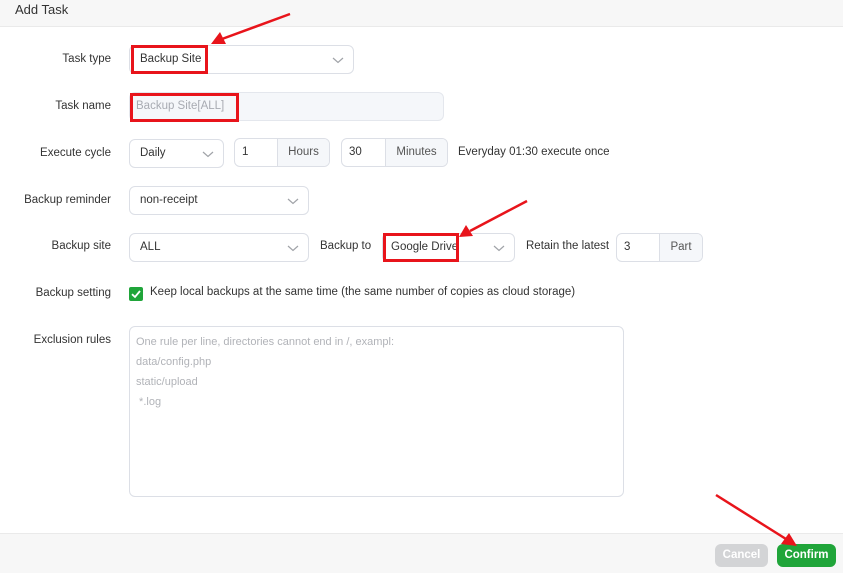  What do you see at coordinates (534, 152) in the screenshot?
I see `execute-cycle-summary: Everyday 01:30 execute once` at bounding box center [534, 152].